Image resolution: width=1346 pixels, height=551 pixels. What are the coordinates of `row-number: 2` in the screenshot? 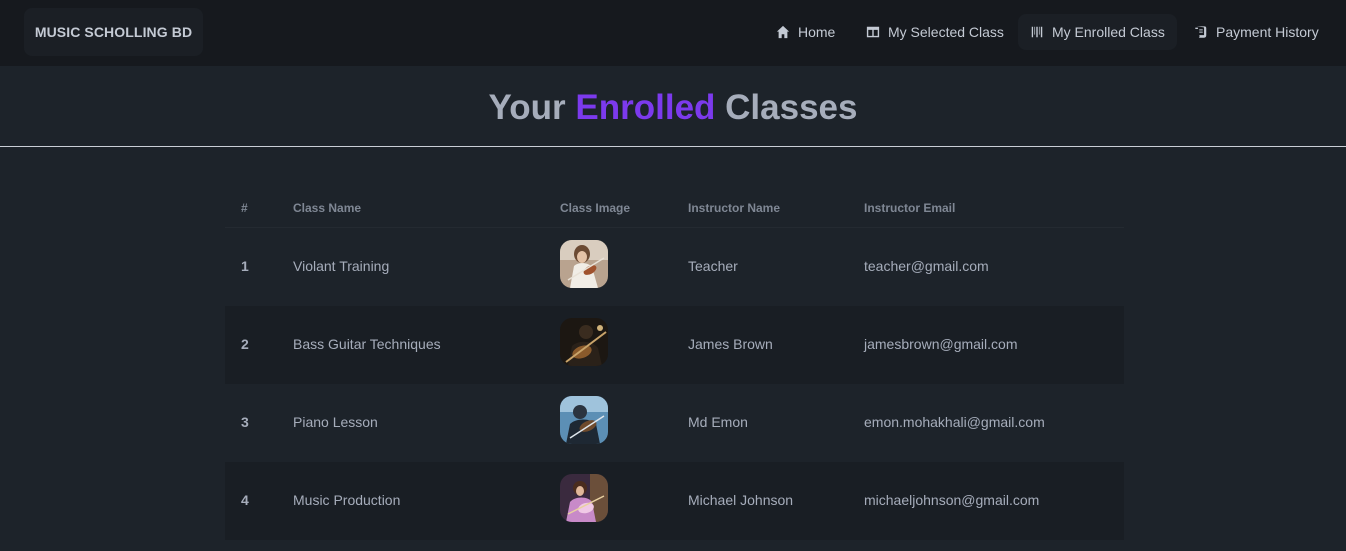 It's located at (245, 344).